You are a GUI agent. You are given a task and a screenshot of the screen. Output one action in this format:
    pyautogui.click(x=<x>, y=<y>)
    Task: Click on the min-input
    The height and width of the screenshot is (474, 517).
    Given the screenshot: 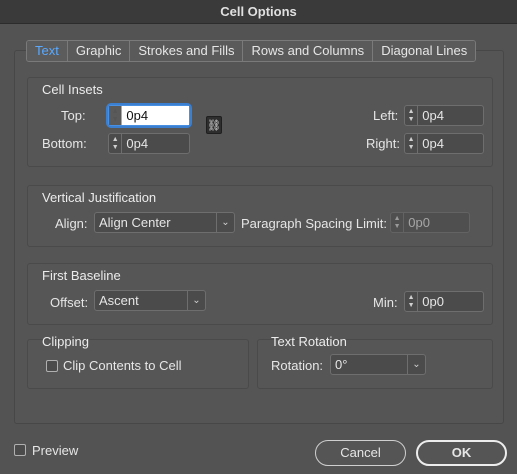 What is the action you would take?
    pyautogui.click(x=450, y=301)
    